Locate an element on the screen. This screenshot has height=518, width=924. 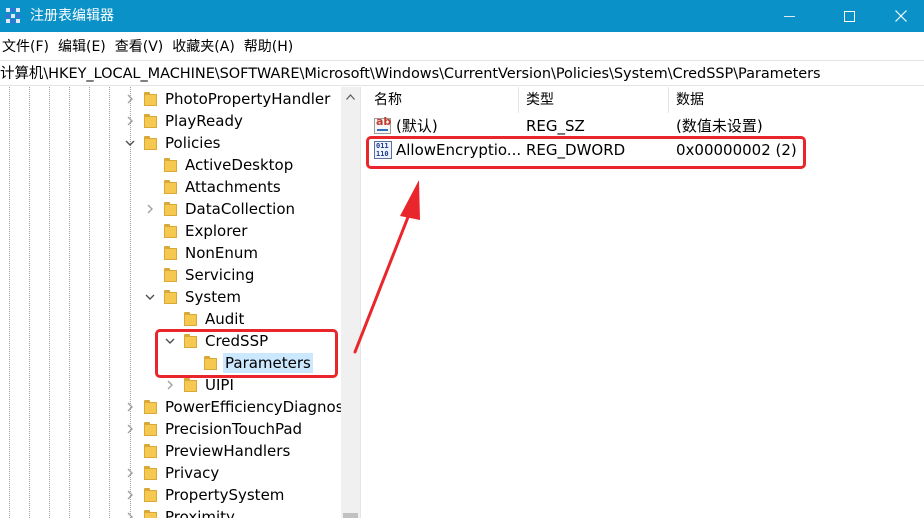
menu-file: 文件(F) is located at coordinates (25, 47).